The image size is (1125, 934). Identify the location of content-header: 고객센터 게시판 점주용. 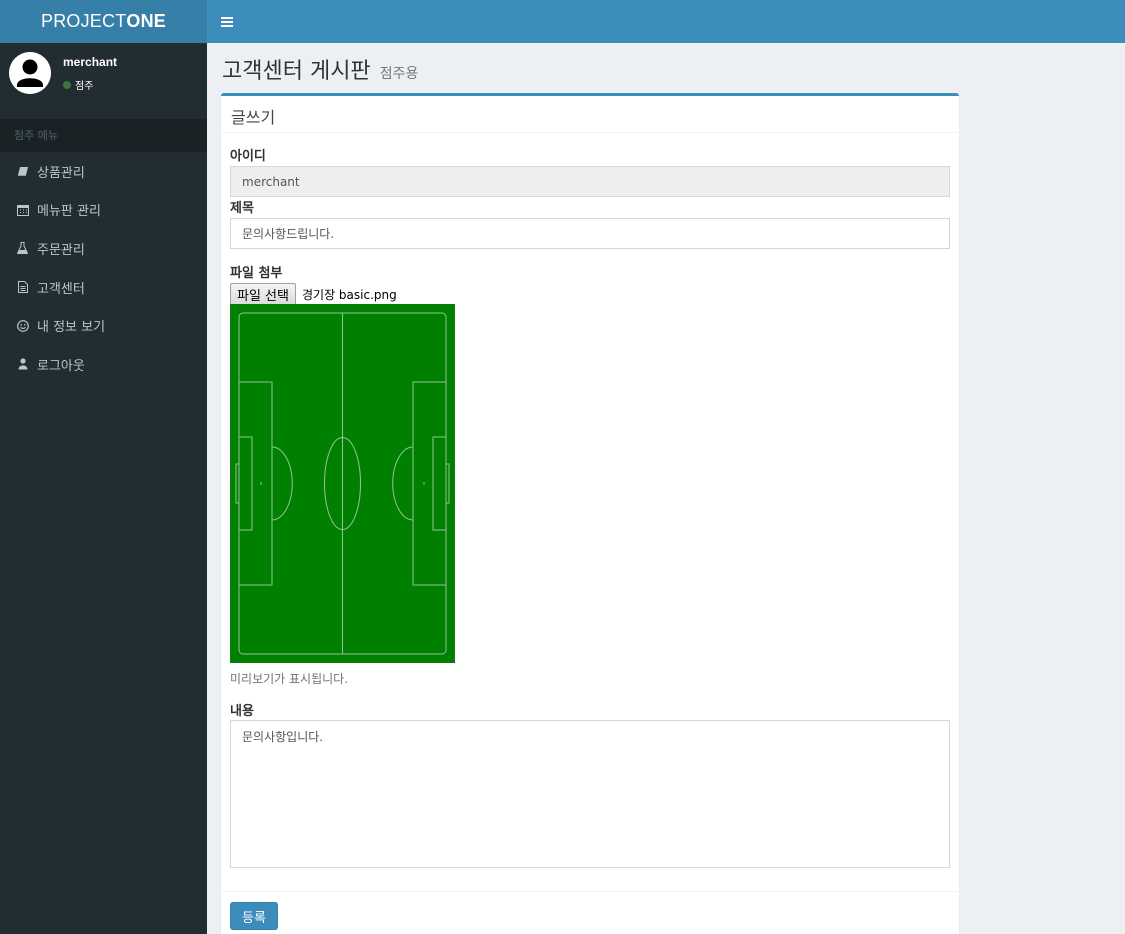
(320, 69).